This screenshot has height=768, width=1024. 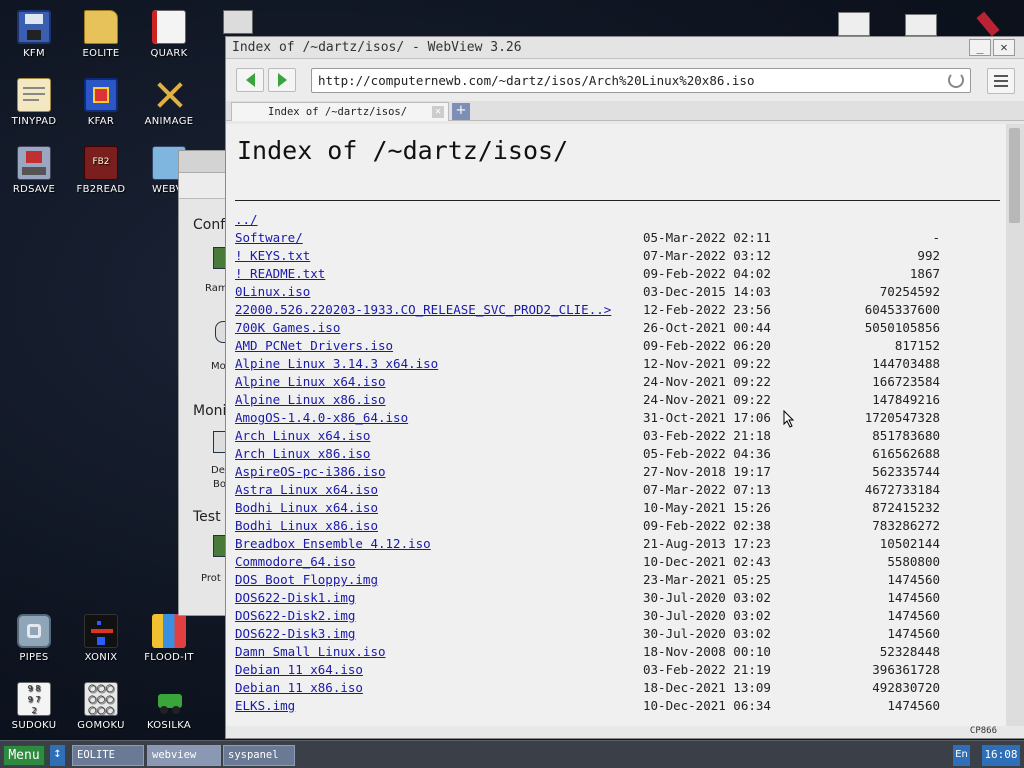 What do you see at coordinates (250, 80) in the screenshot?
I see `back-button` at bounding box center [250, 80].